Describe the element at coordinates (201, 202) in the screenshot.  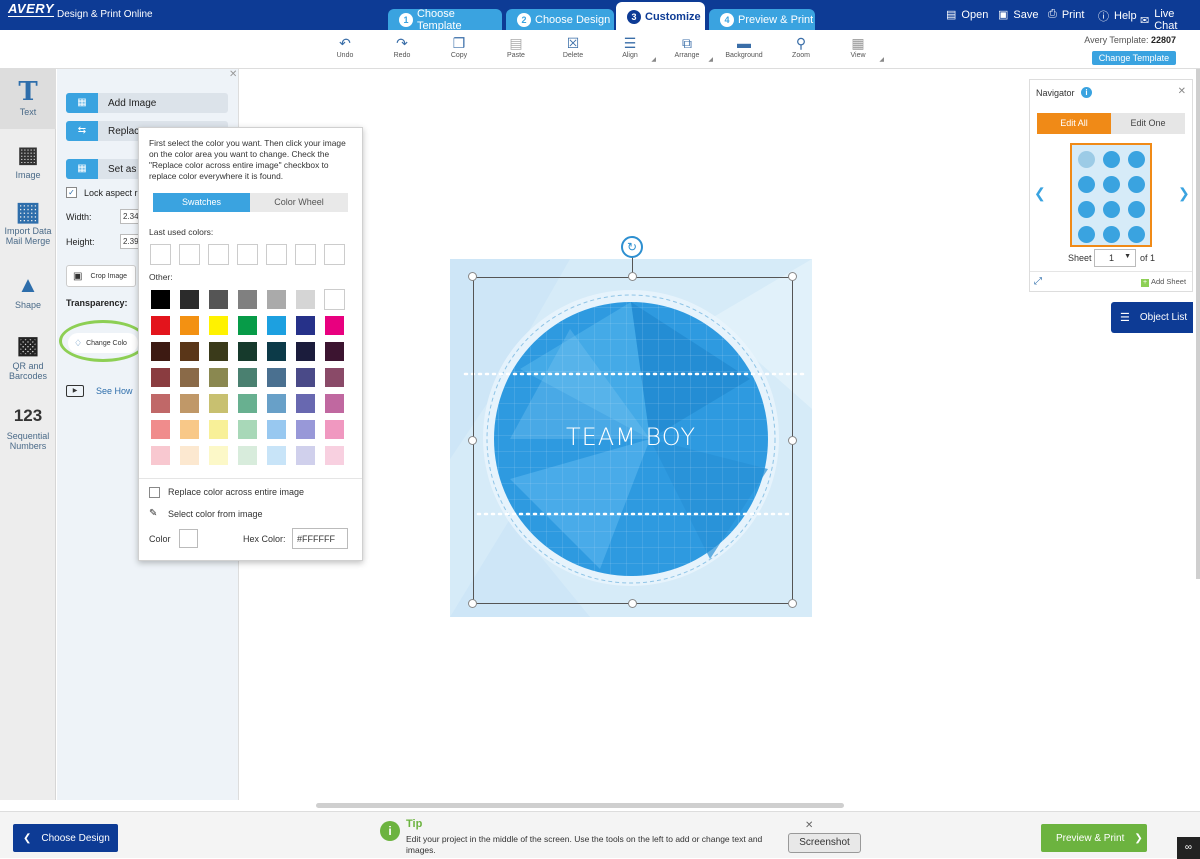
I see `tab-swatches: Swatches` at that location.